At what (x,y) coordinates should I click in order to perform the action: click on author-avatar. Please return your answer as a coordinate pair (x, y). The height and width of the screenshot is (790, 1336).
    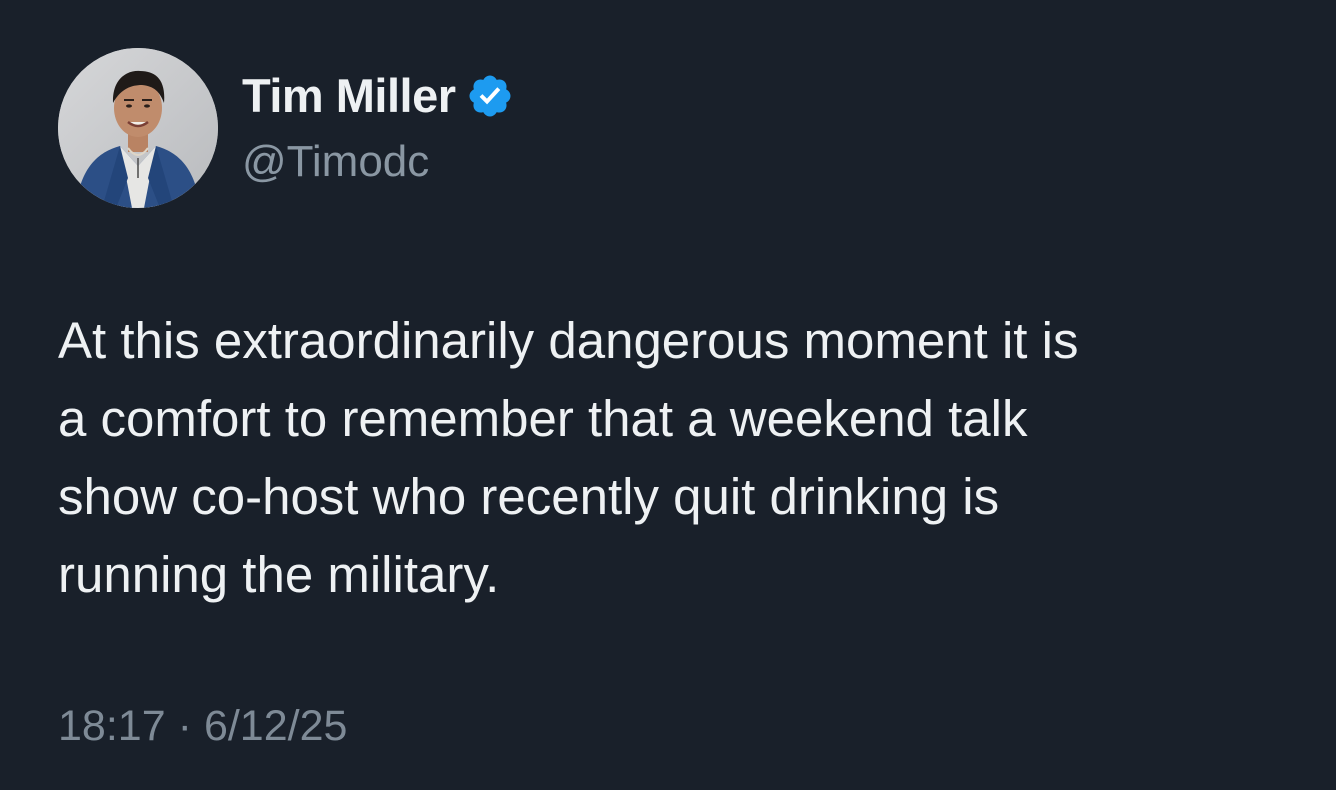
    Looking at the image, I should click on (138, 128).